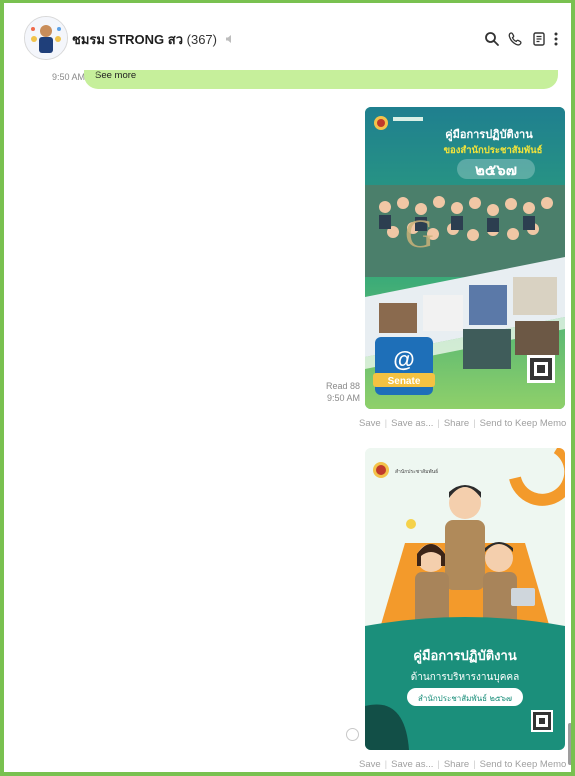 The image size is (575, 776). I want to click on prev-message-time: 9:50 AM, so click(68, 77).